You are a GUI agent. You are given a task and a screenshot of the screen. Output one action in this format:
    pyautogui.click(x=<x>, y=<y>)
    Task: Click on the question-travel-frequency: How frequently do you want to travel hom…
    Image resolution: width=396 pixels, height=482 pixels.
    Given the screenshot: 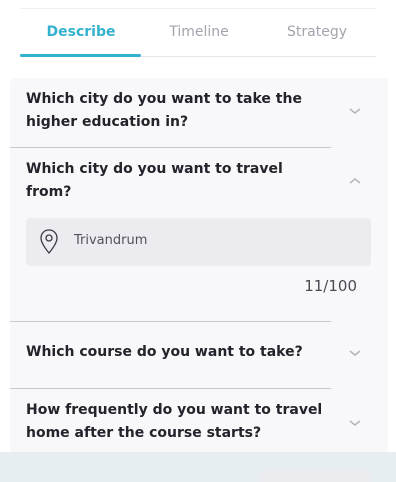 What is the action you would take?
    pyautogui.click(x=176, y=422)
    